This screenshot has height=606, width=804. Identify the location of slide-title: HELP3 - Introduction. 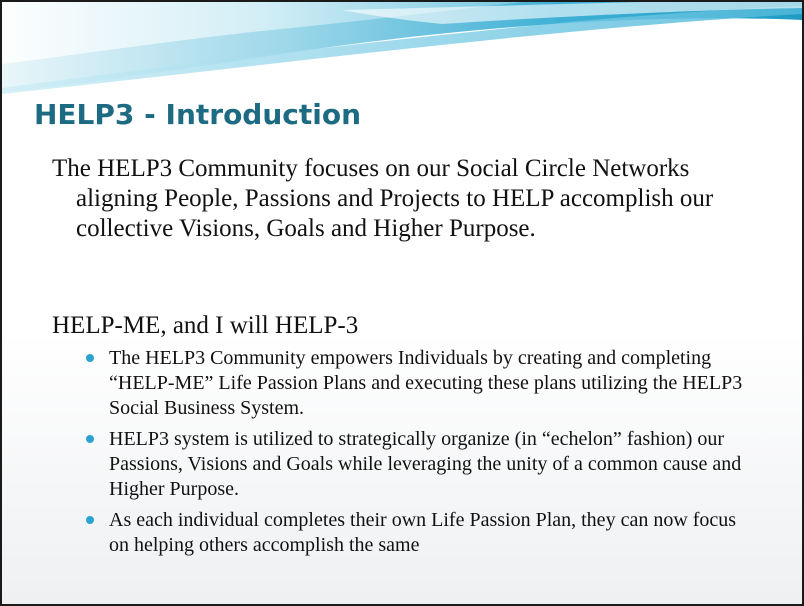
(198, 114).